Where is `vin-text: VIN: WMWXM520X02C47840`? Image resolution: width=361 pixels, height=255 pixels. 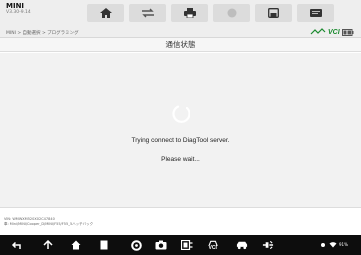
vin-text: VIN: WMWXM520X02C47840 is located at coordinates (29, 219).